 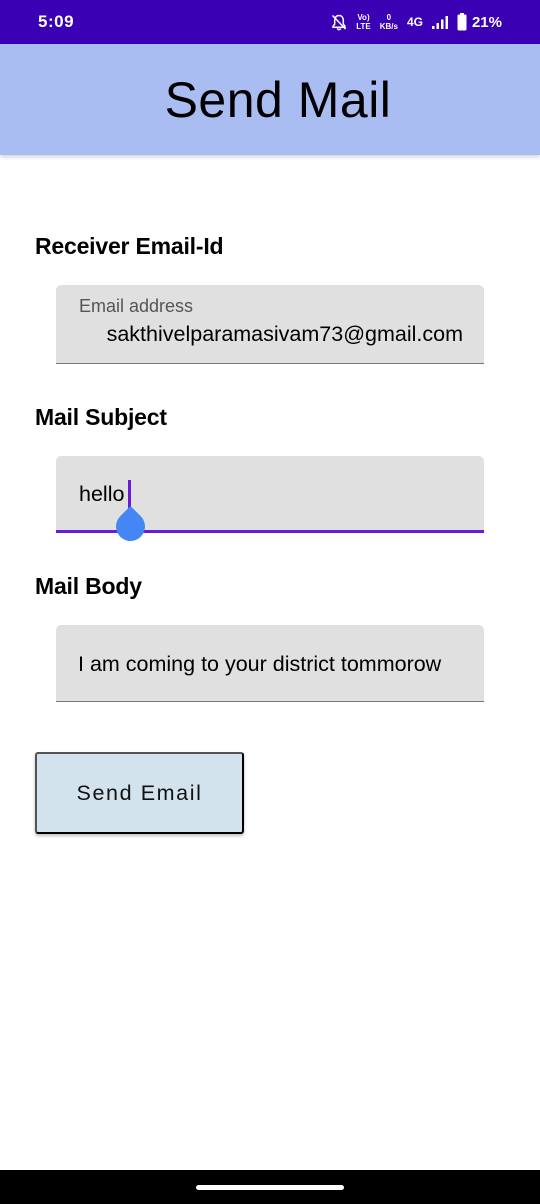 I want to click on battery-percent: 21%, so click(x=486, y=22).